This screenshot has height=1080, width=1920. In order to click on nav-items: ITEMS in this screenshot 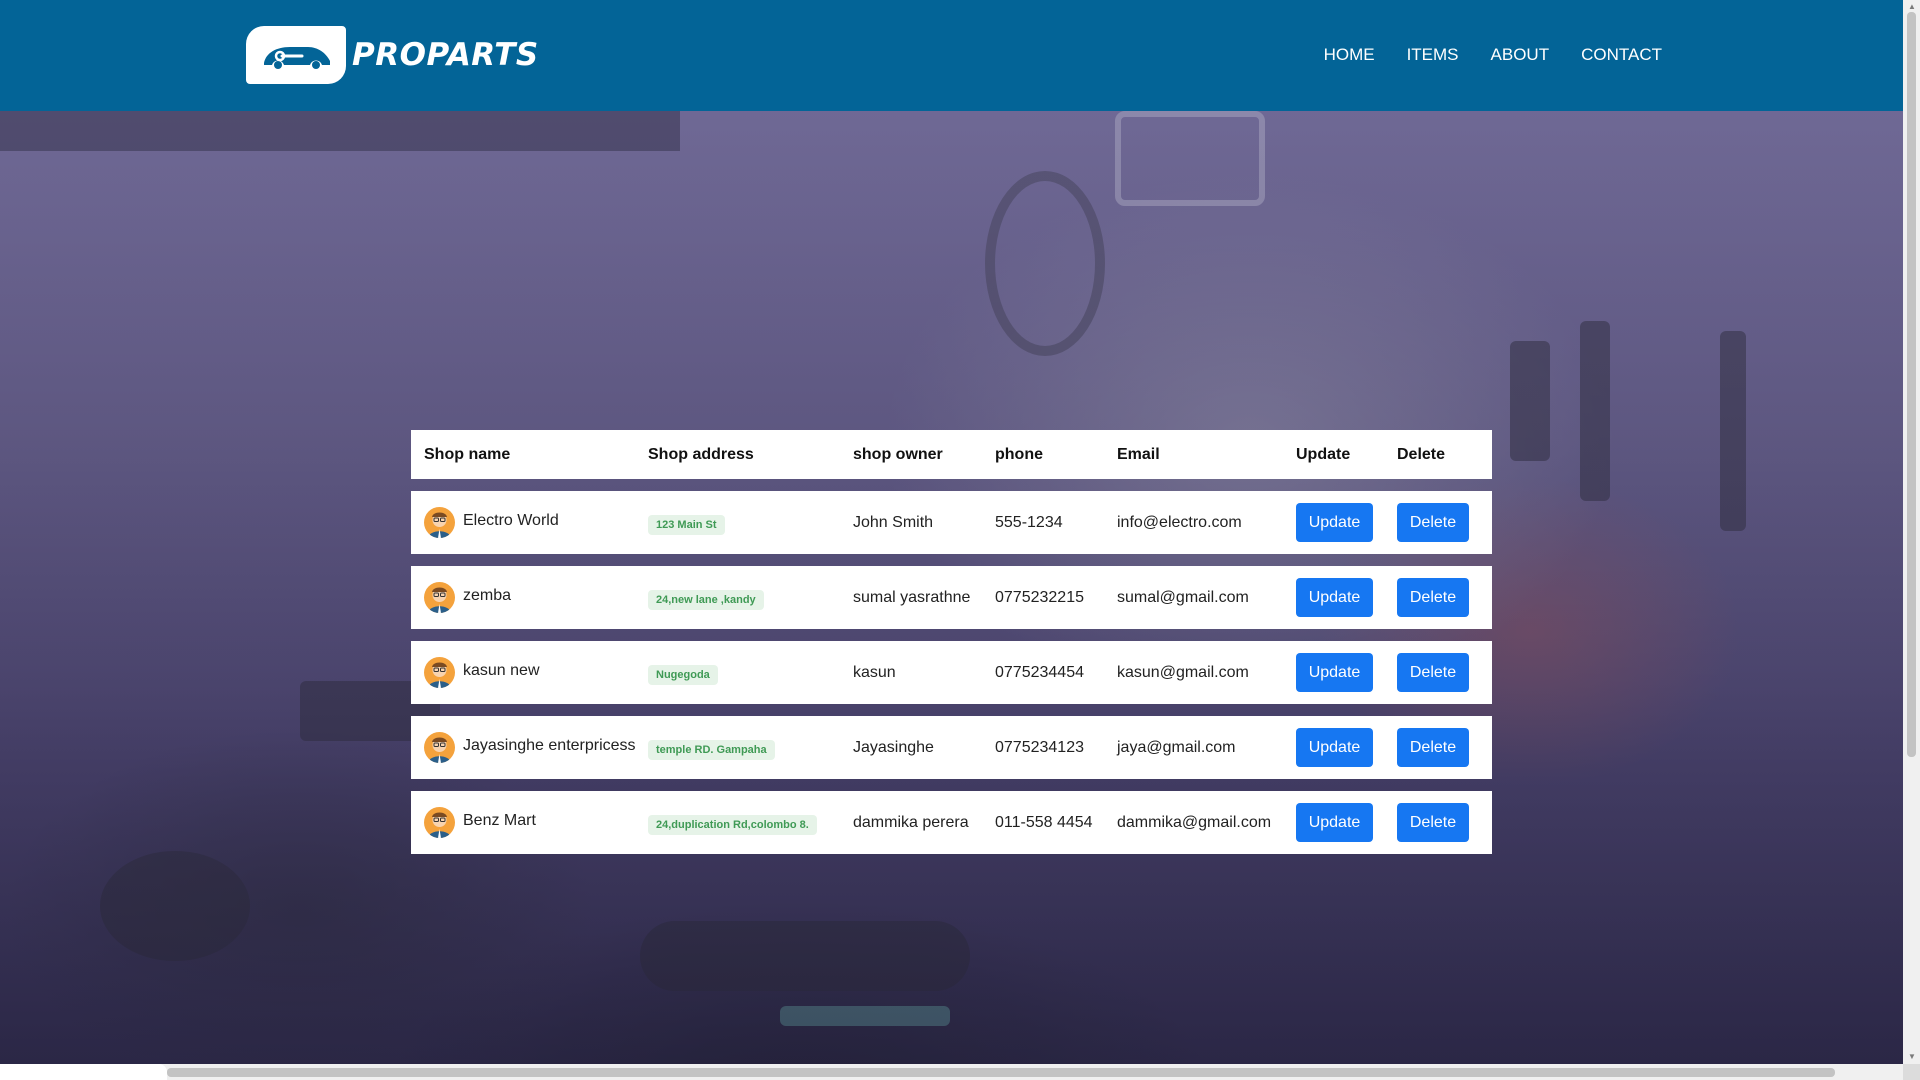, I will do `click(1433, 55)`.